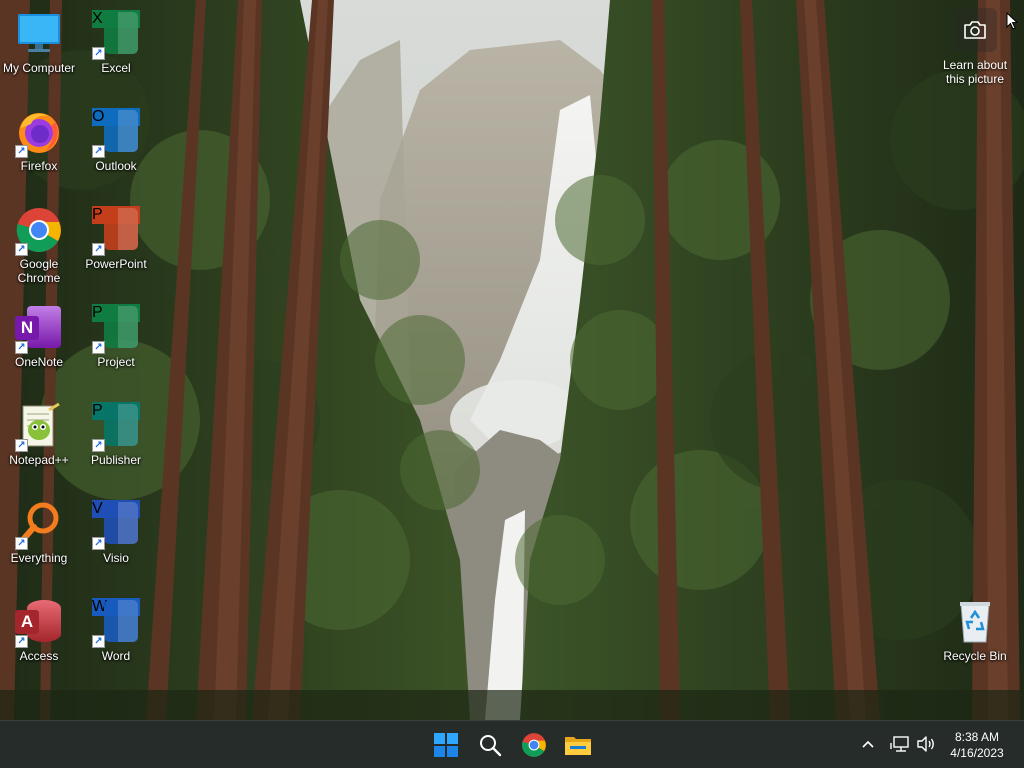 This screenshot has width=1024, height=768. What do you see at coordinates (116, 35) in the screenshot?
I see `excel-icon: X ↗` at bounding box center [116, 35].